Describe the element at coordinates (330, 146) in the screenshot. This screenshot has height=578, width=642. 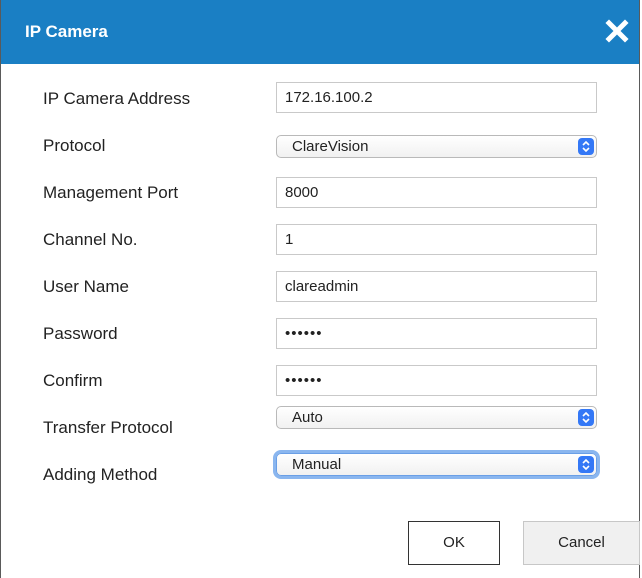
I see `protocol-selected-value: ClareVision` at that location.